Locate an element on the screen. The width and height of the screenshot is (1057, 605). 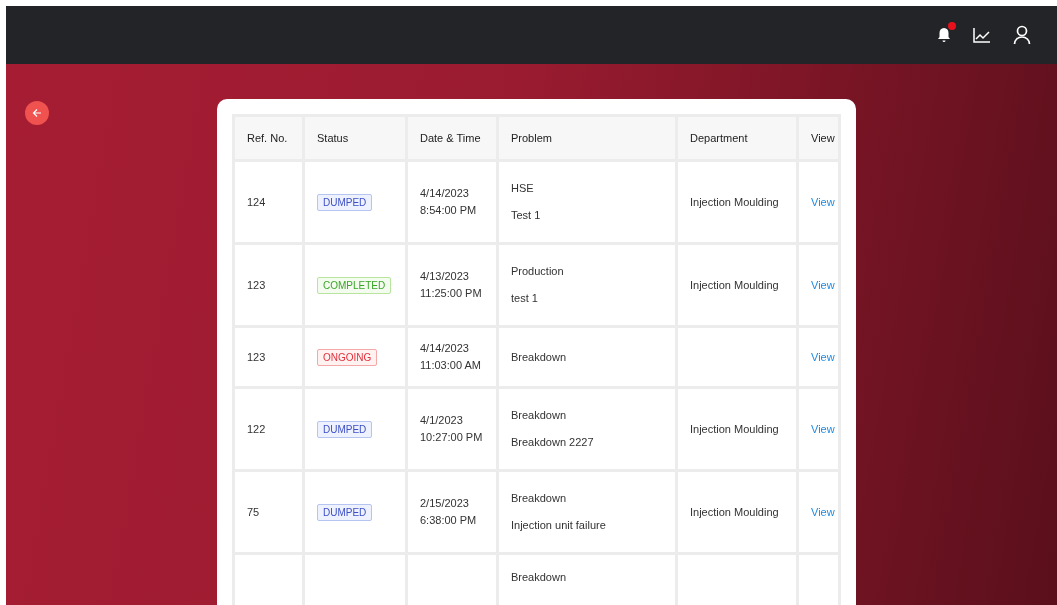
bell-icon is located at coordinates (944, 35).